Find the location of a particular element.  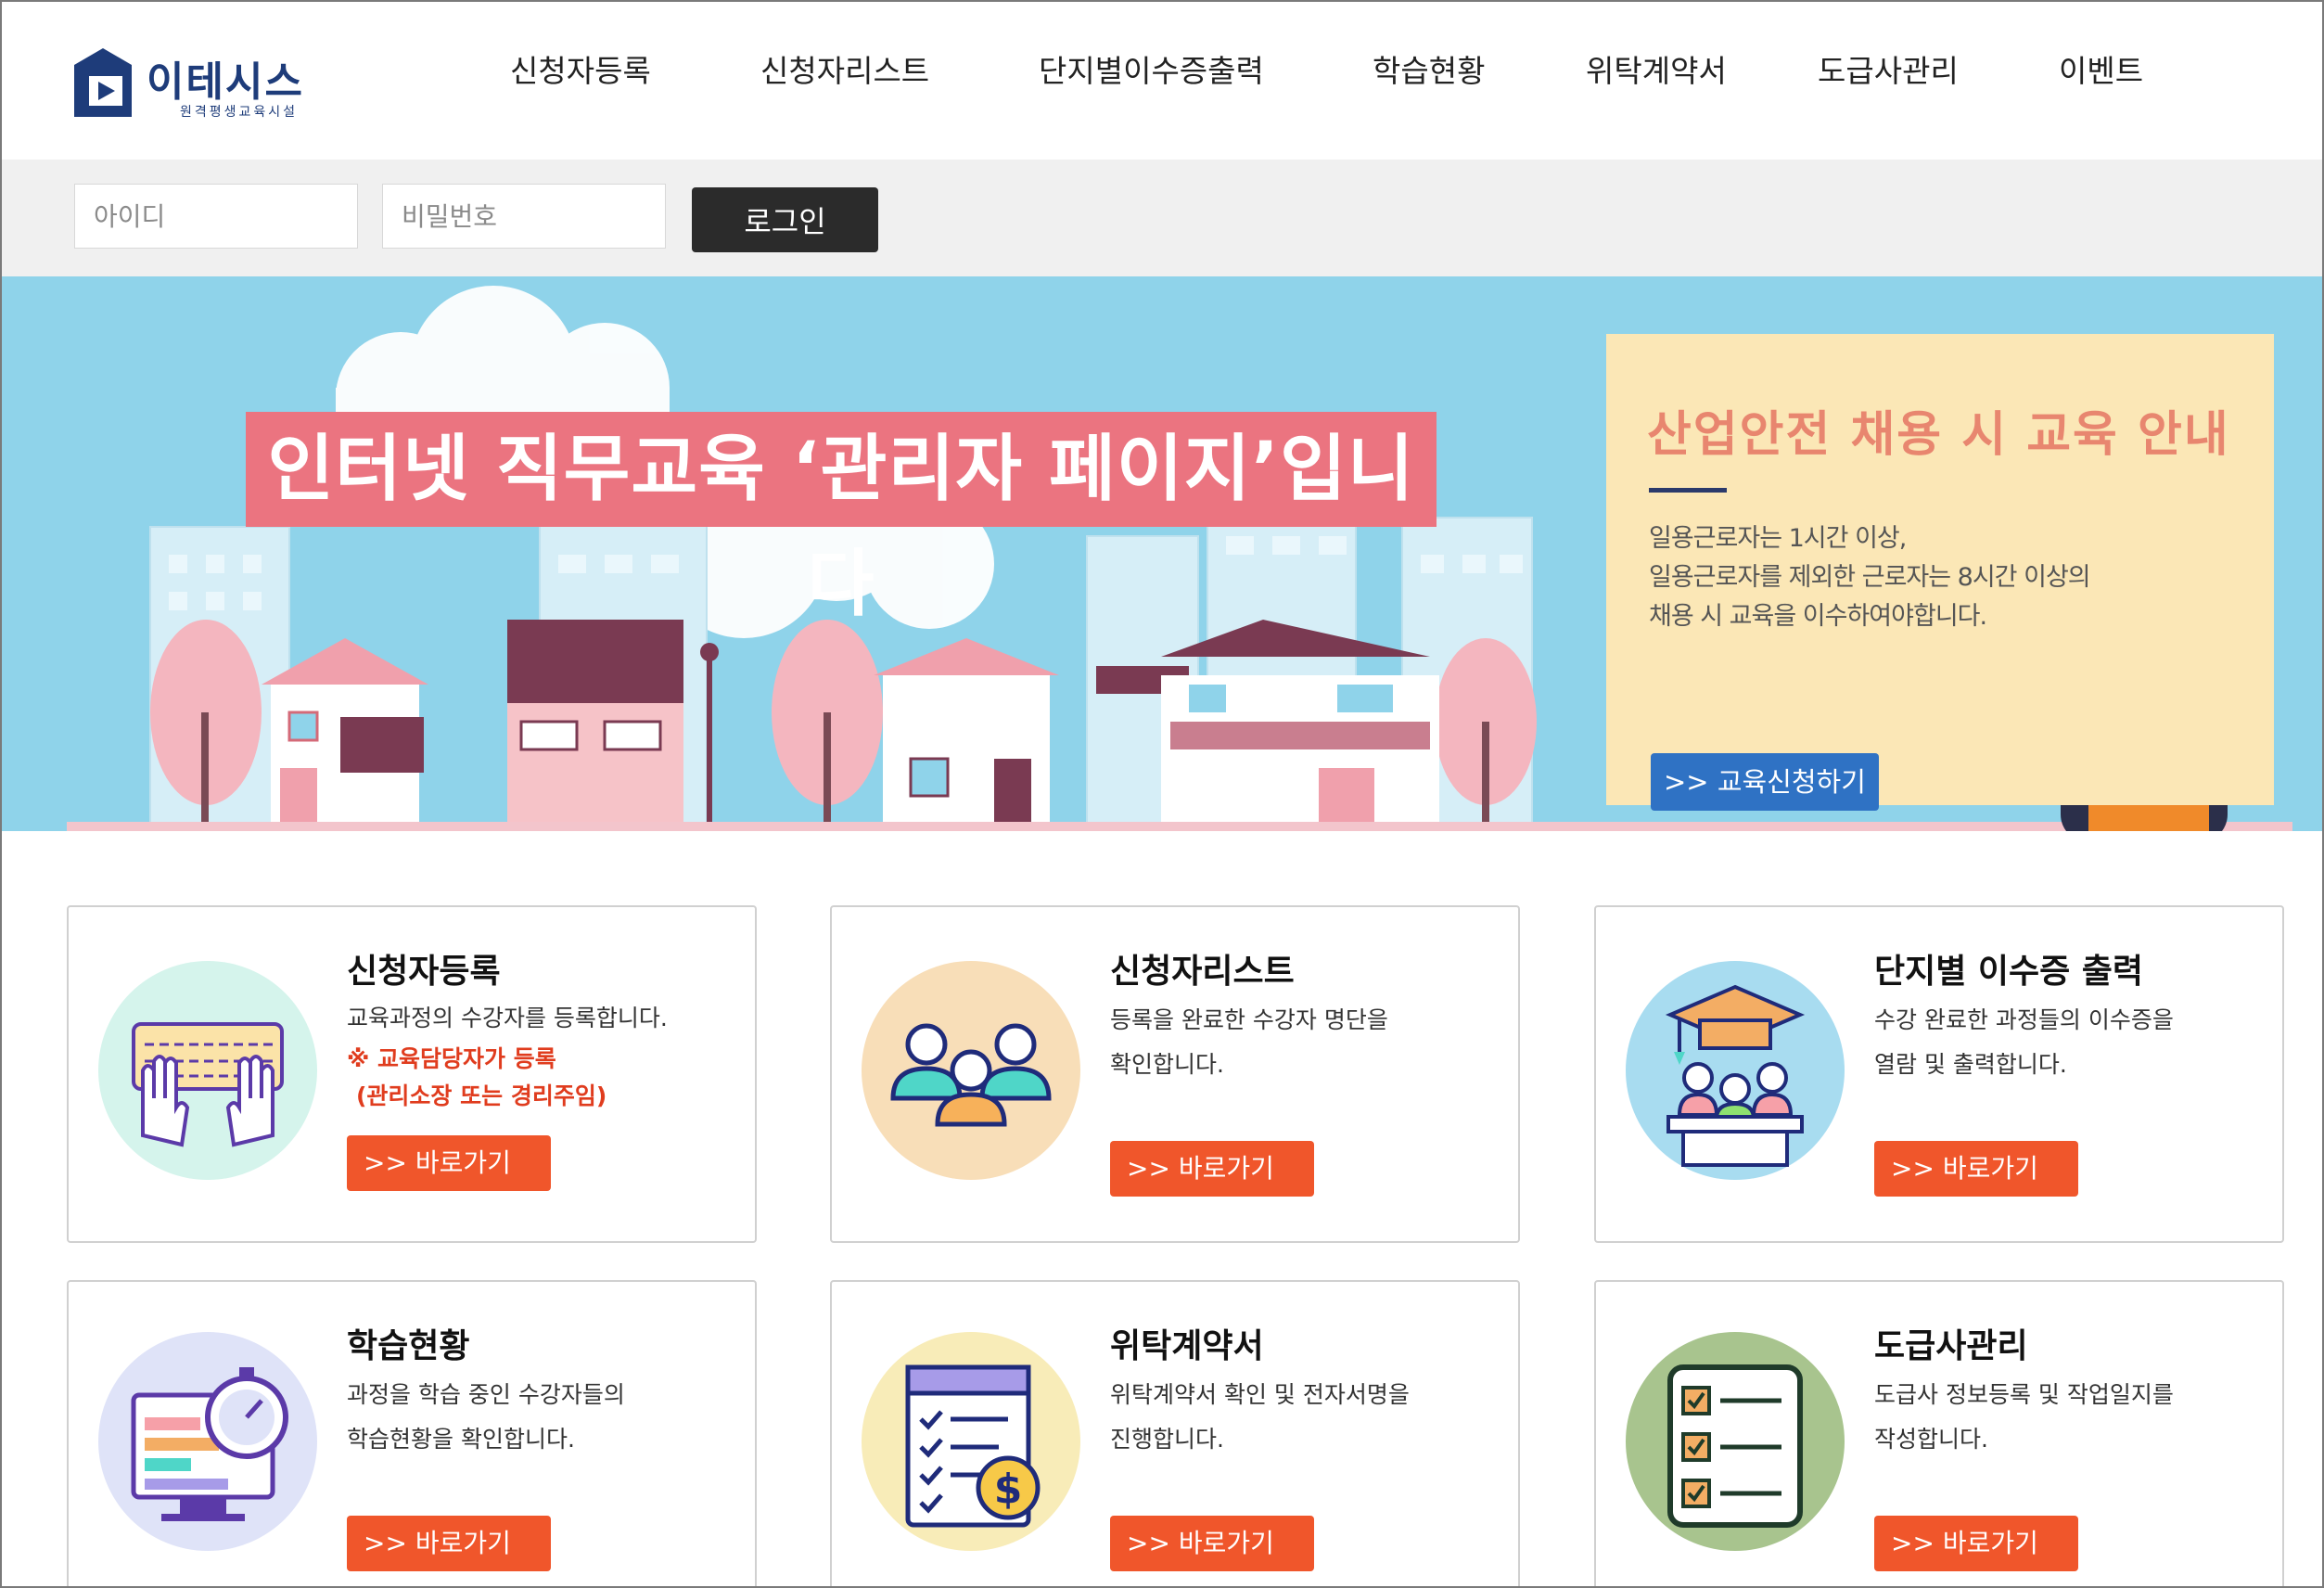

card-title: 위탁계약서 is located at coordinates (1187, 1346).